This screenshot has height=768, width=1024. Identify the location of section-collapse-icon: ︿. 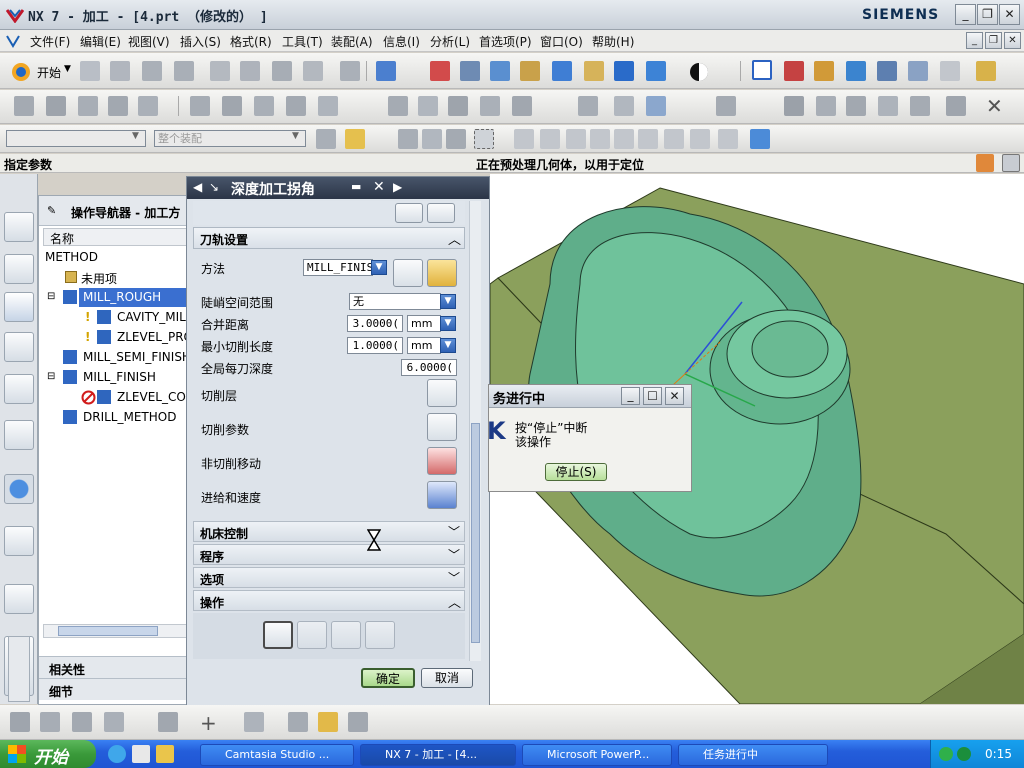
(454, 238).